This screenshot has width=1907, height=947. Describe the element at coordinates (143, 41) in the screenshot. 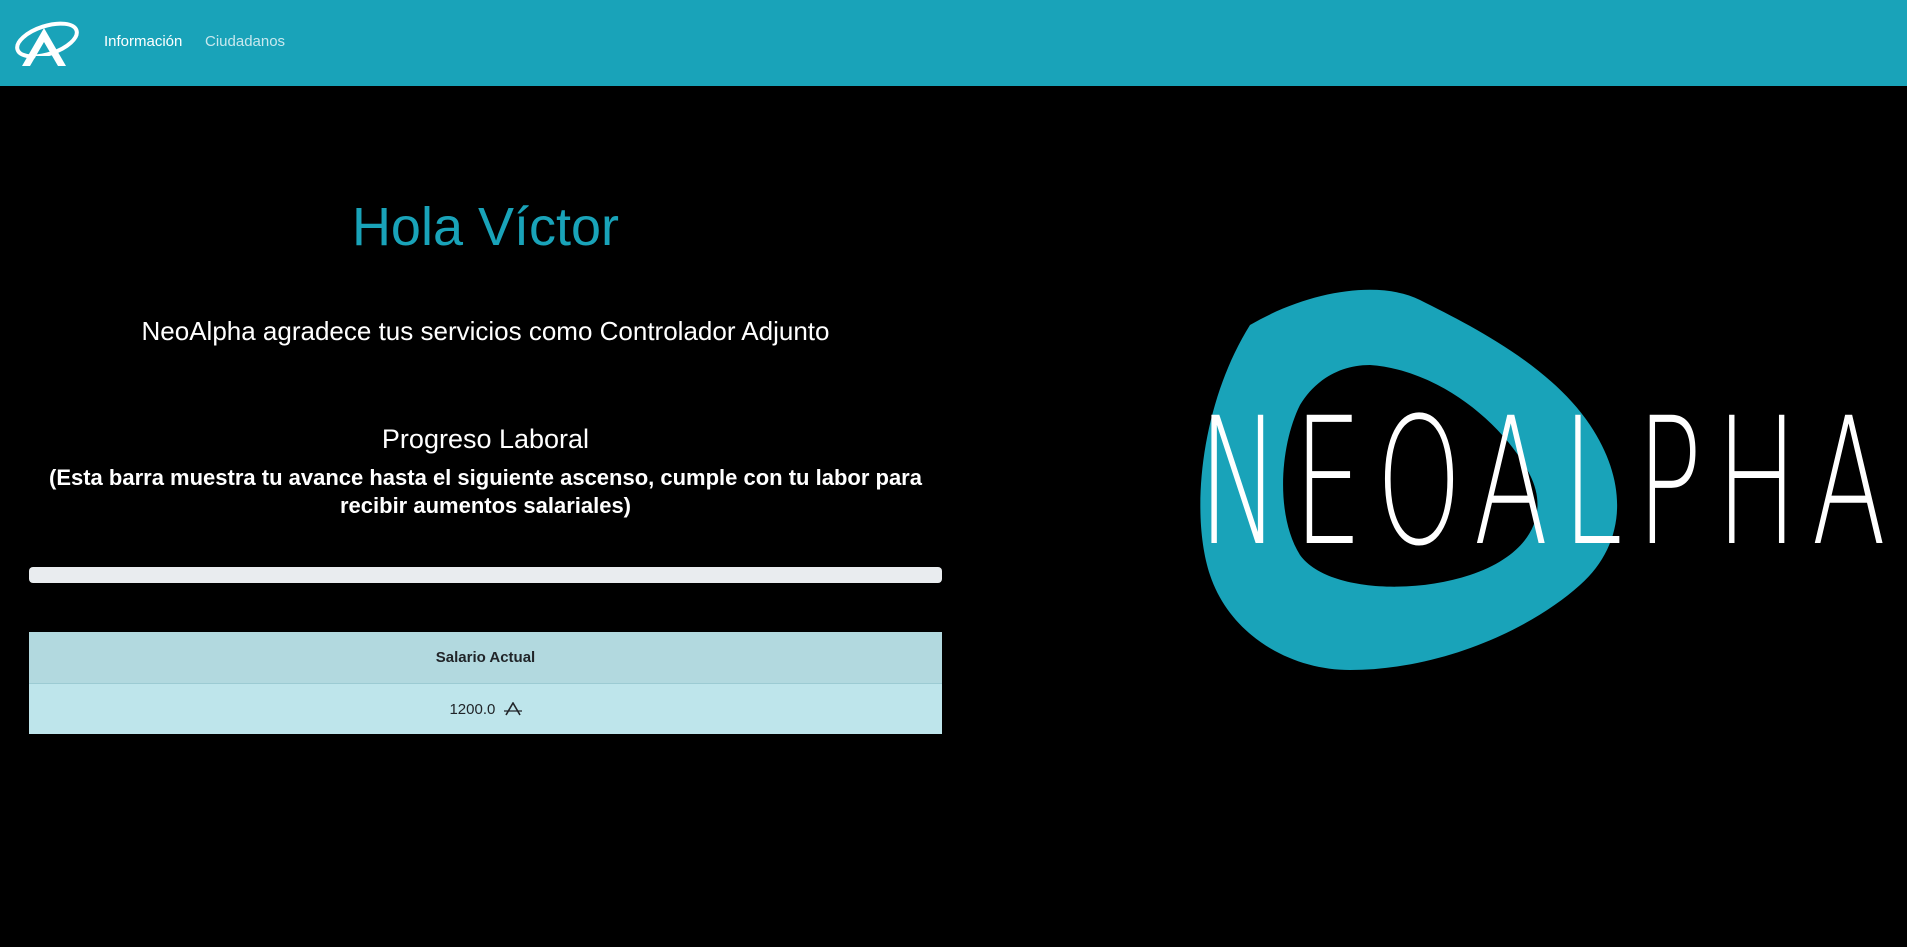

I see `nav-link-informacion: Información` at that location.